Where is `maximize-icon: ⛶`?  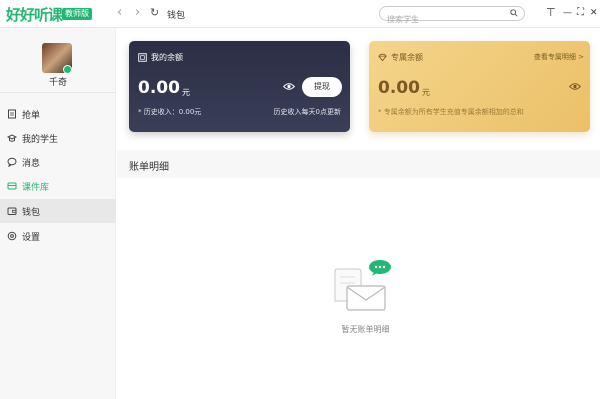
maximize-icon: ⛶ is located at coordinates (580, 13).